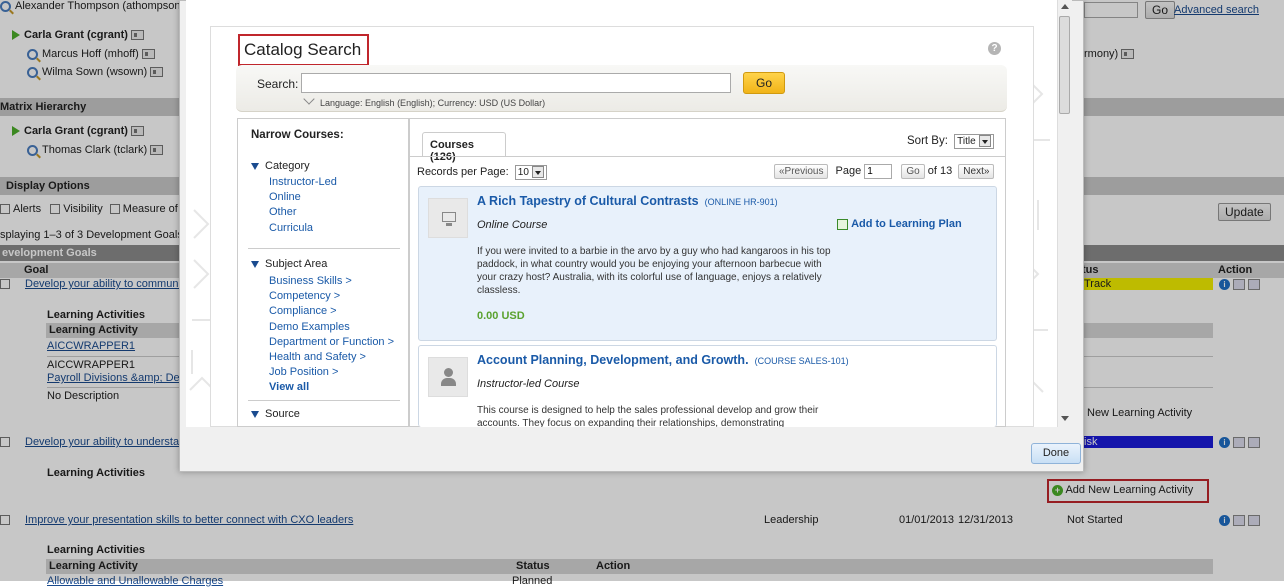 The image size is (1284, 587). What do you see at coordinates (940, 171) in the screenshot?
I see `page-count: of 13` at bounding box center [940, 171].